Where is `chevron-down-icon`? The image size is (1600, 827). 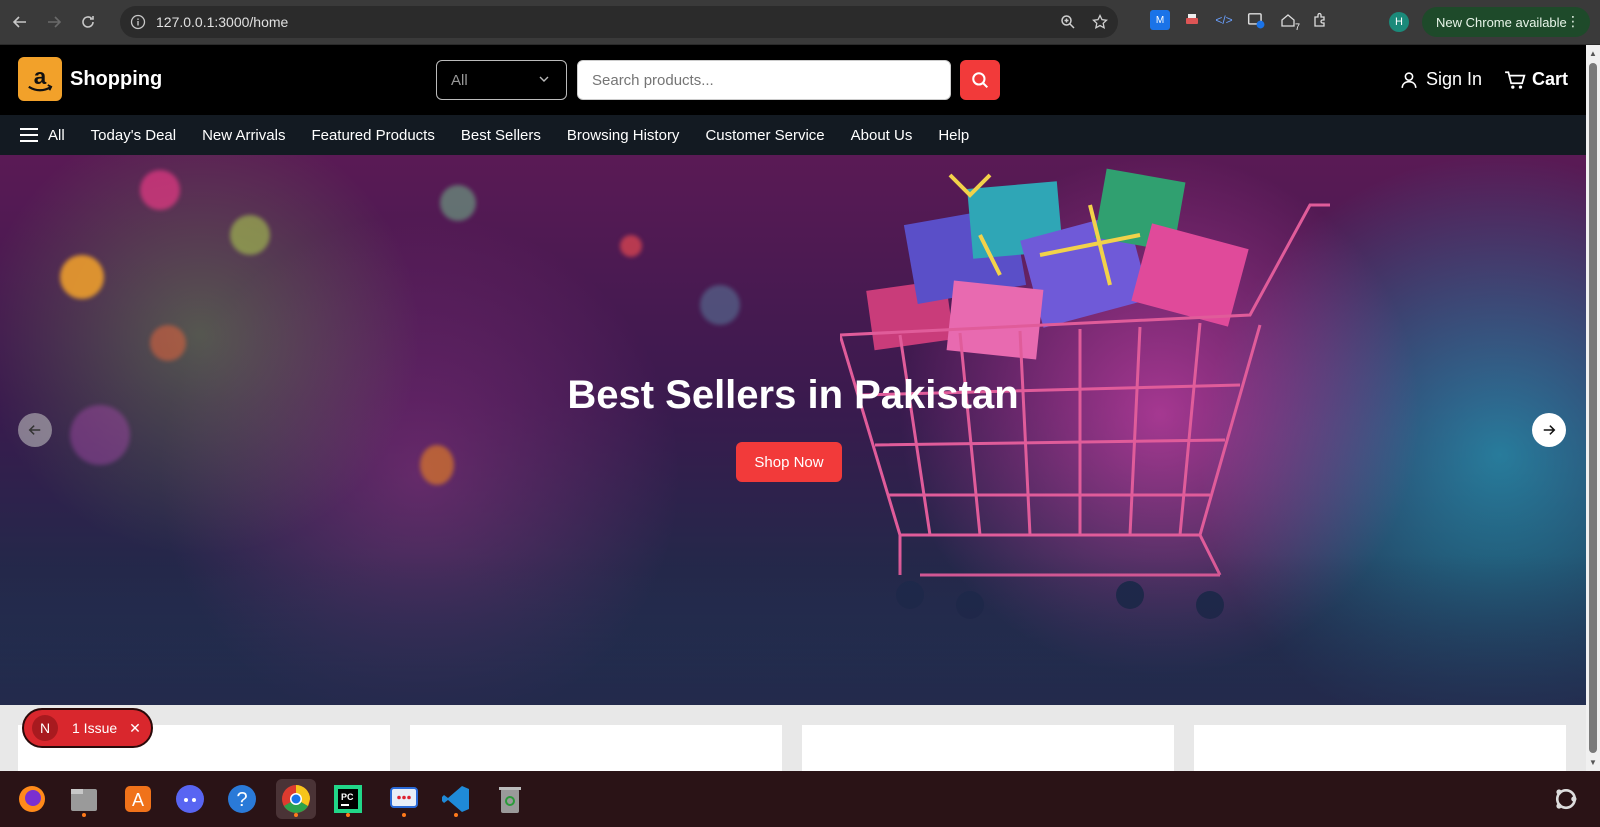 chevron-down-icon is located at coordinates (544, 79).